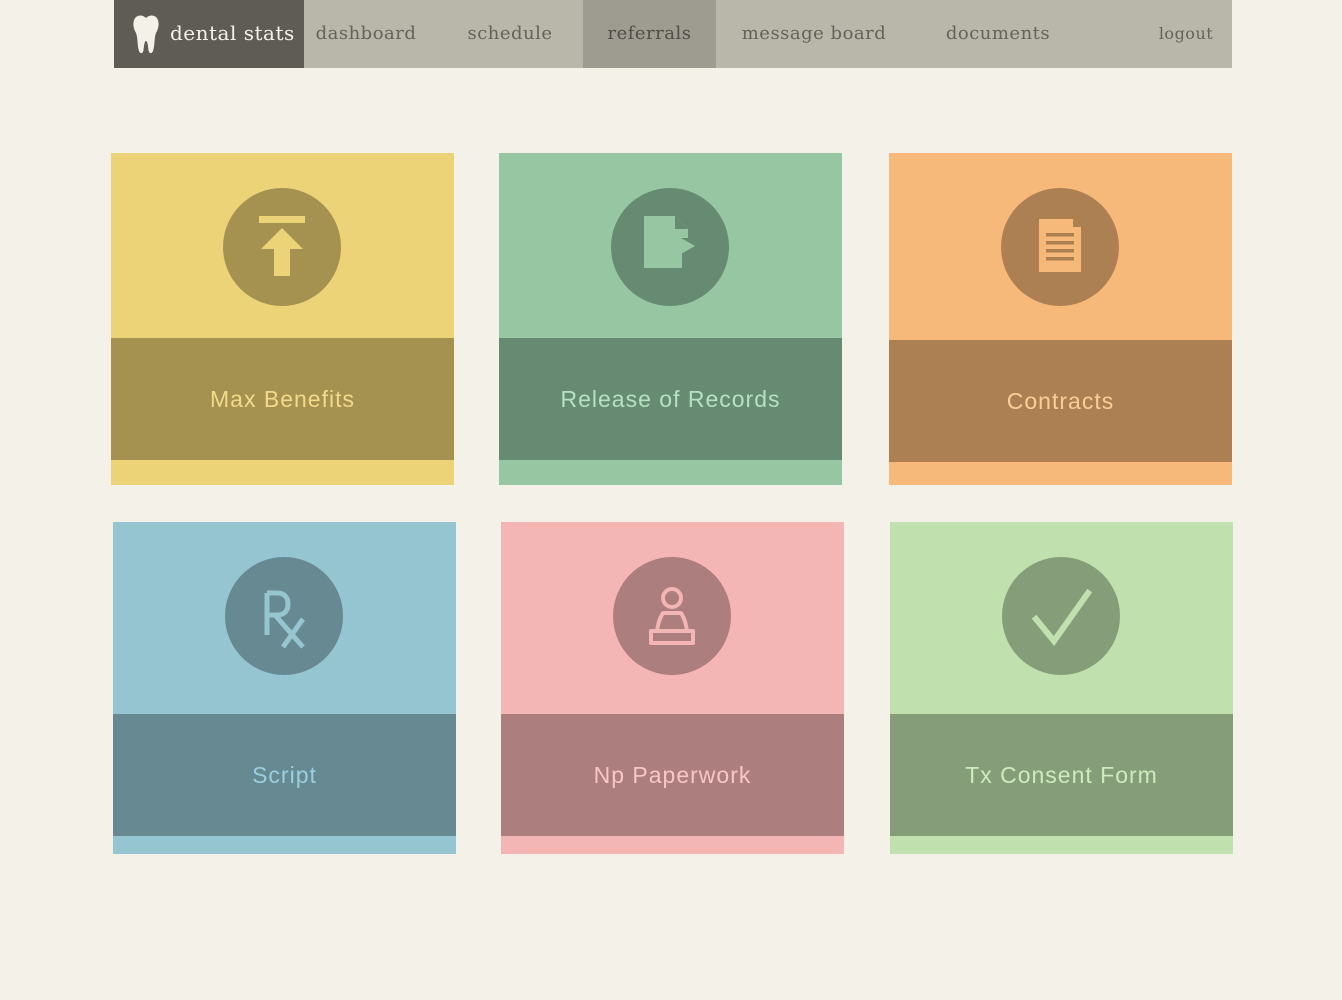 Image resolution: width=1342 pixels, height=1000 pixels. I want to click on card-label: Np Paperwork, so click(672, 774).